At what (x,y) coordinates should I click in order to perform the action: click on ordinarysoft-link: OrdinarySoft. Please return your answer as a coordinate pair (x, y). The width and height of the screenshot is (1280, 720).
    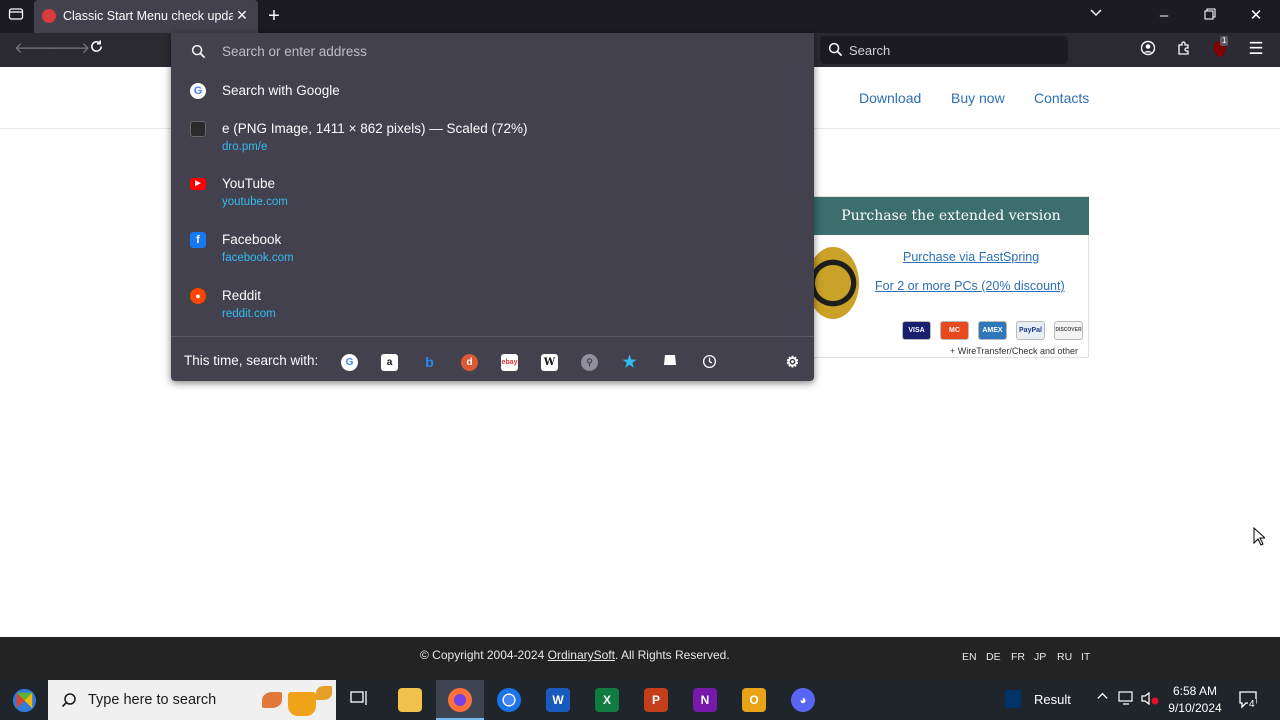
    Looking at the image, I should click on (581, 655).